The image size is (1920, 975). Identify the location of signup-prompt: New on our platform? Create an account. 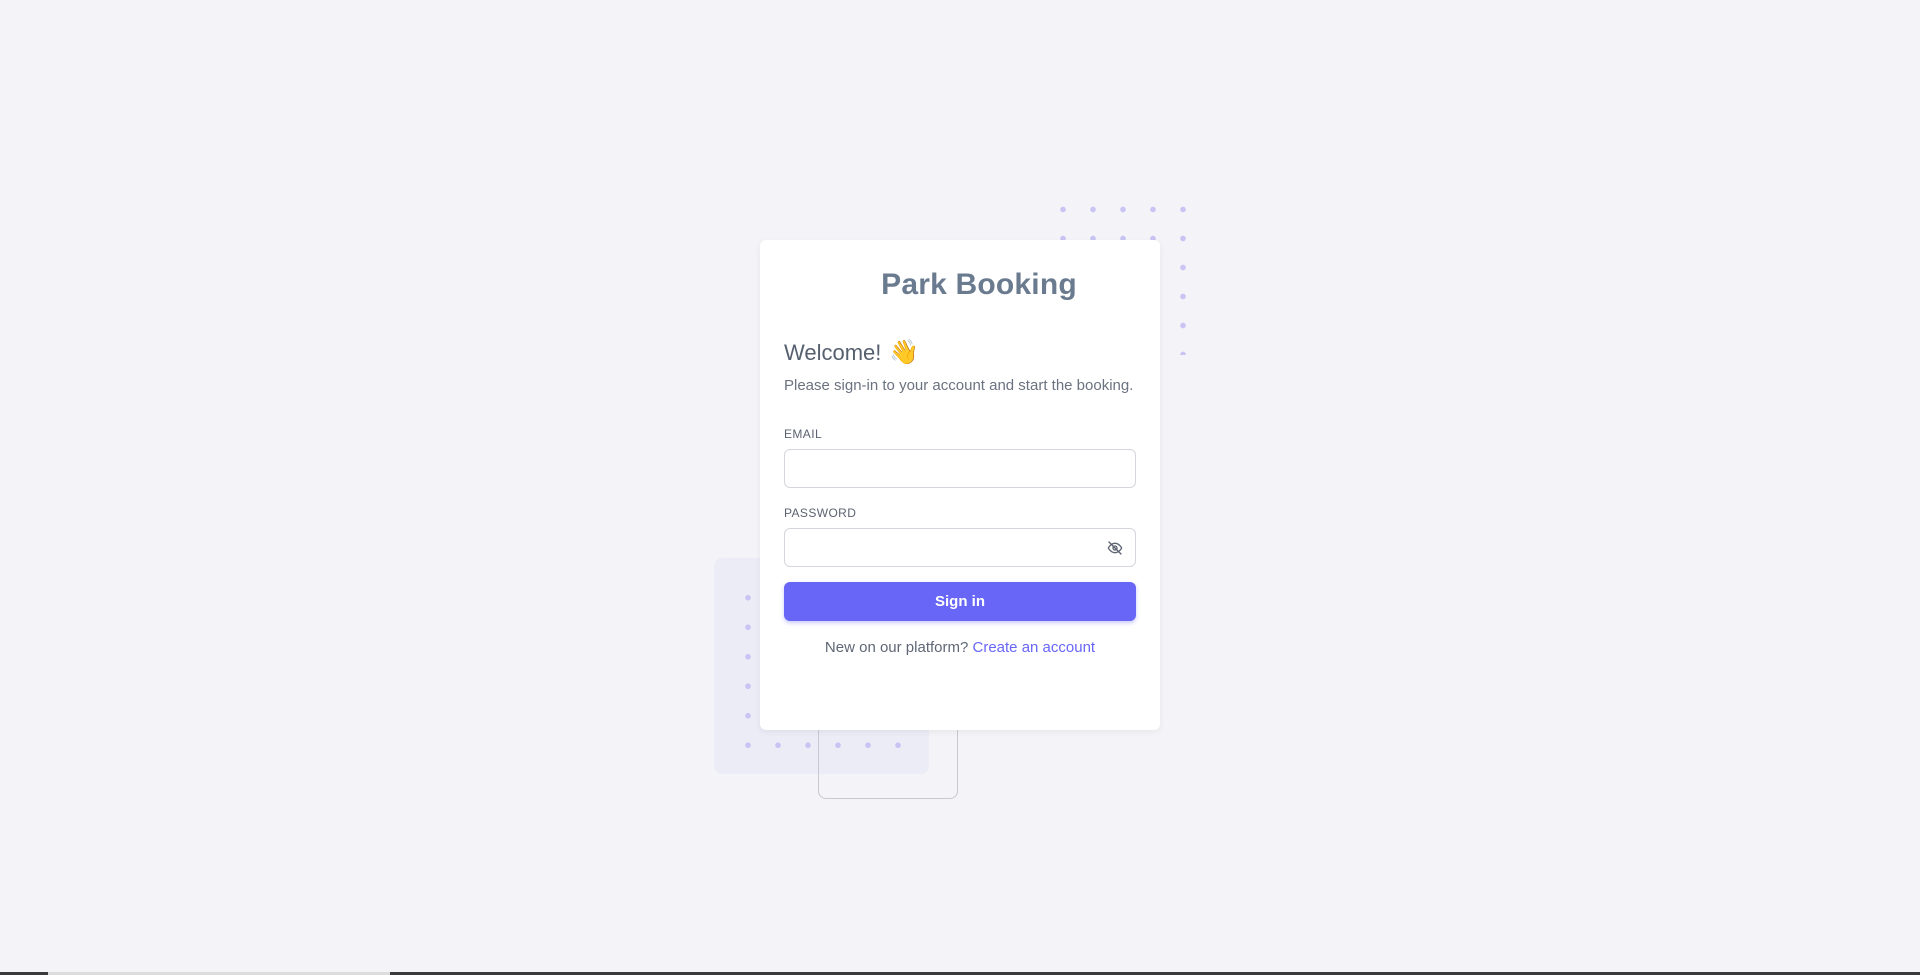
(960, 647).